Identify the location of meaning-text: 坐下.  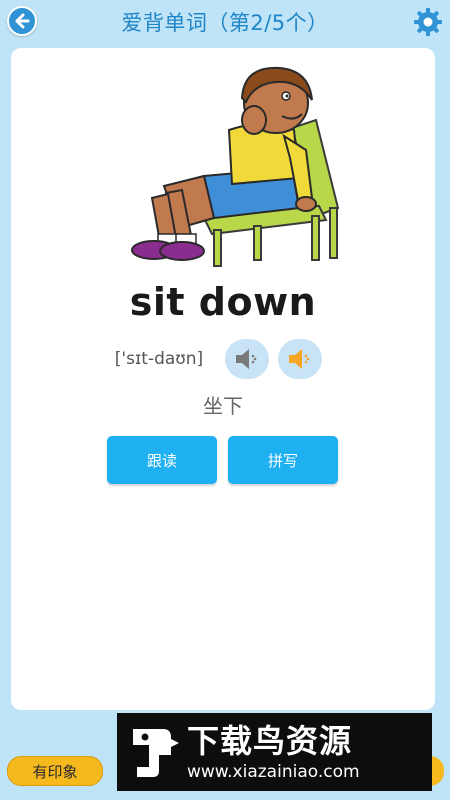
(223, 406).